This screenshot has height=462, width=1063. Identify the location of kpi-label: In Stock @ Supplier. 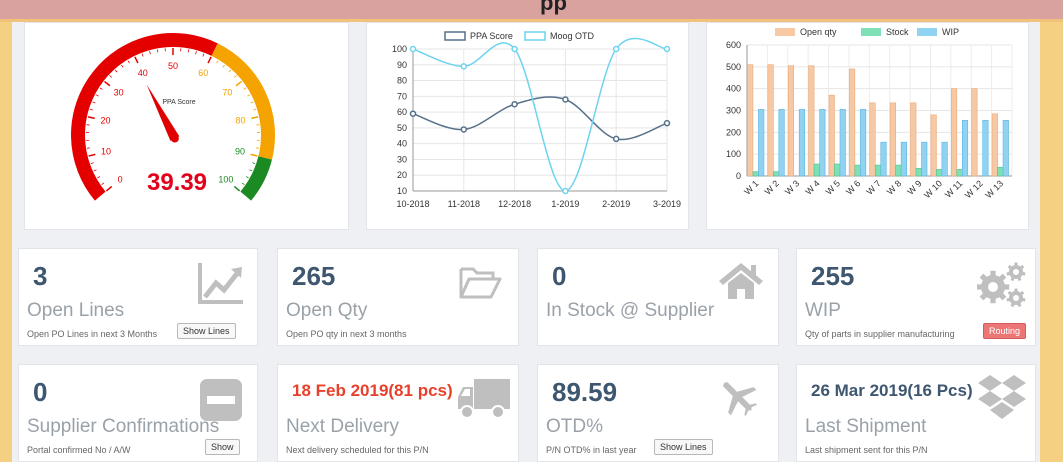
(630, 310).